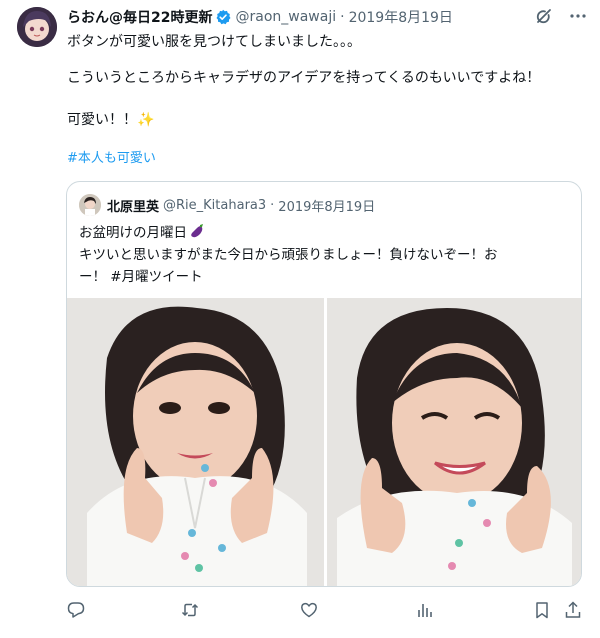  Describe the element at coordinates (111, 159) in the screenshot. I see `hashtag-link: #本人も可愛い` at that location.